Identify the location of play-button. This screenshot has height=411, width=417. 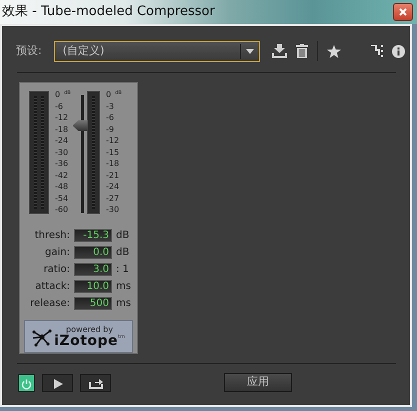
(57, 383).